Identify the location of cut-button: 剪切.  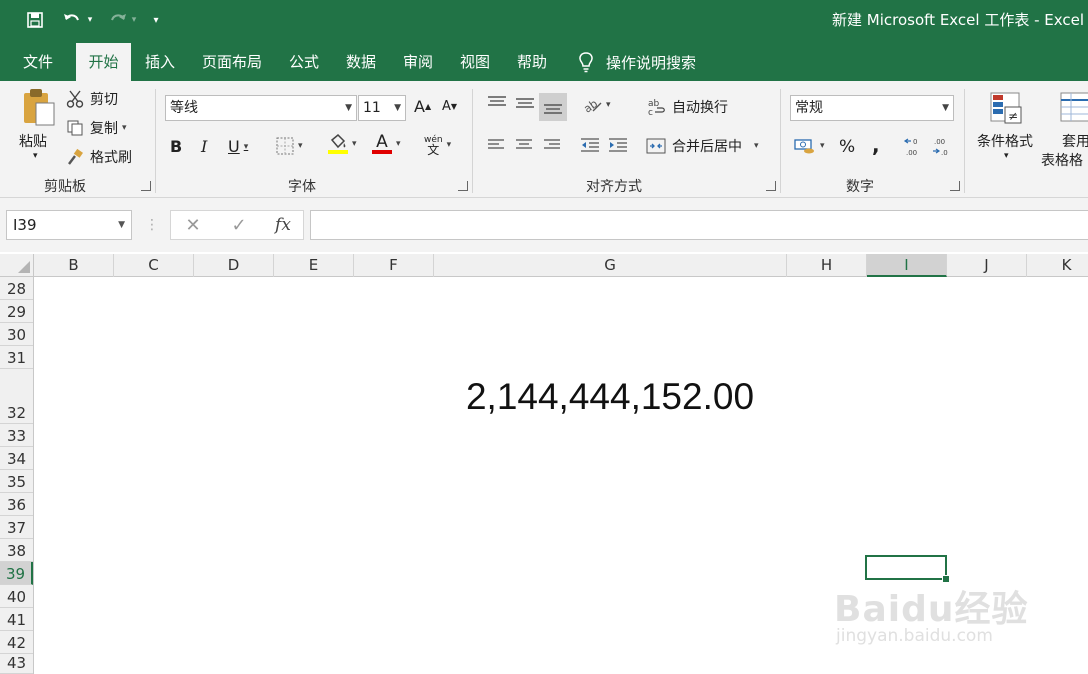
(92, 99).